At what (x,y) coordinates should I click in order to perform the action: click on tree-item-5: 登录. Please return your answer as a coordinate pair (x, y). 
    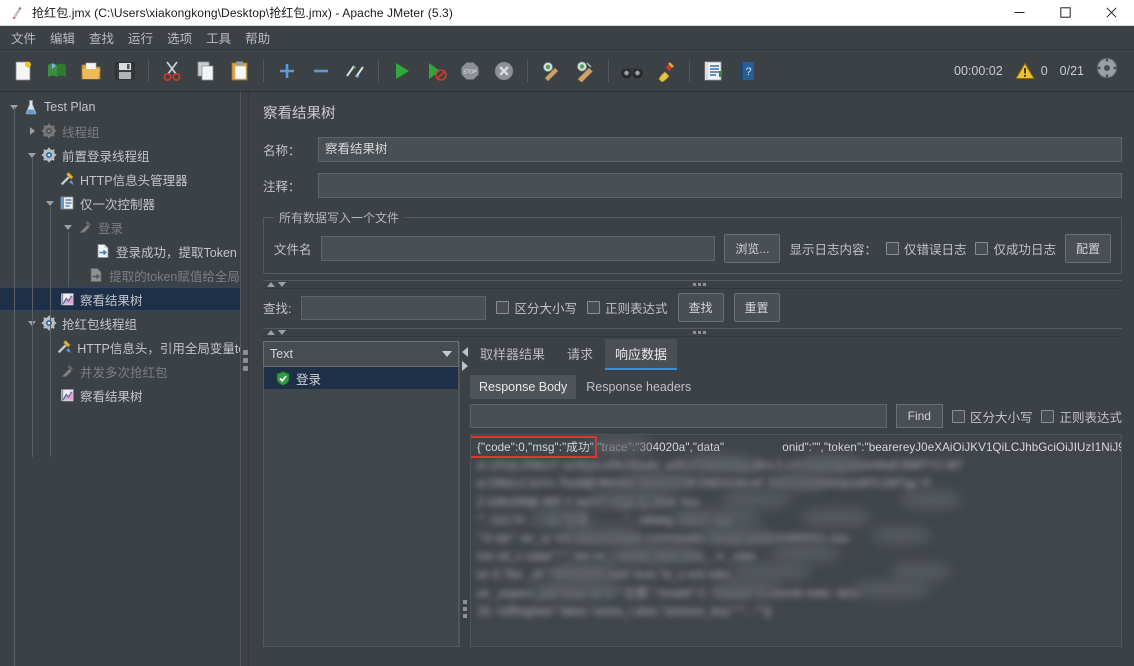
    Looking at the image, I should click on (120, 227).